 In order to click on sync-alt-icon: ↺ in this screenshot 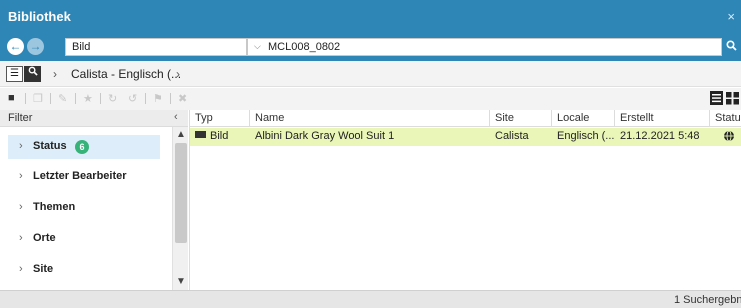, I will do `click(132, 98)`.